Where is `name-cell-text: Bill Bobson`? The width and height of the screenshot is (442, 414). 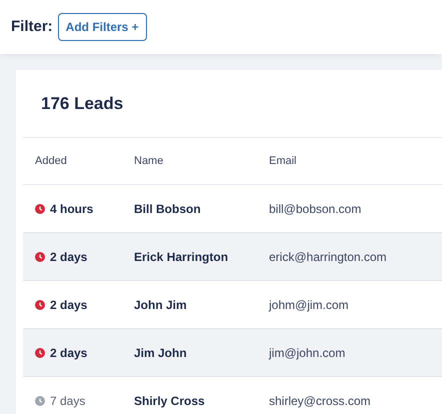
name-cell-text: Bill Bobson is located at coordinates (168, 209).